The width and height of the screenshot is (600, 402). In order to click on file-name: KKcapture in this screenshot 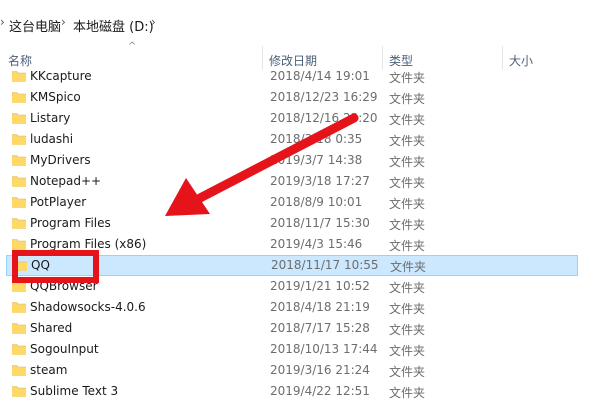, I will do `click(61, 76)`.